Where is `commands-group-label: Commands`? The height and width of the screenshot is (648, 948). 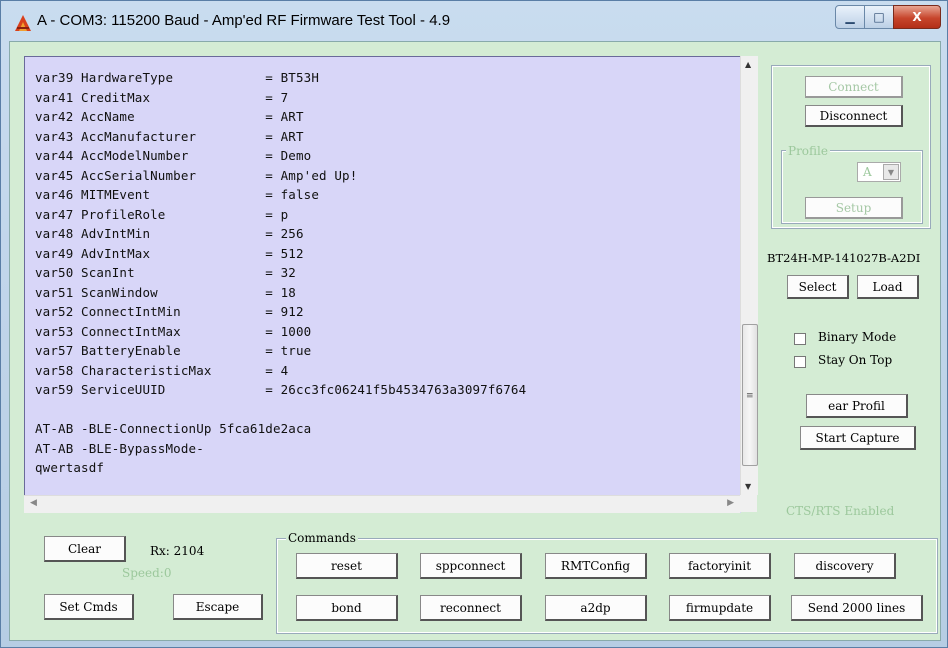
commands-group-label: Commands is located at coordinates (322, 538).